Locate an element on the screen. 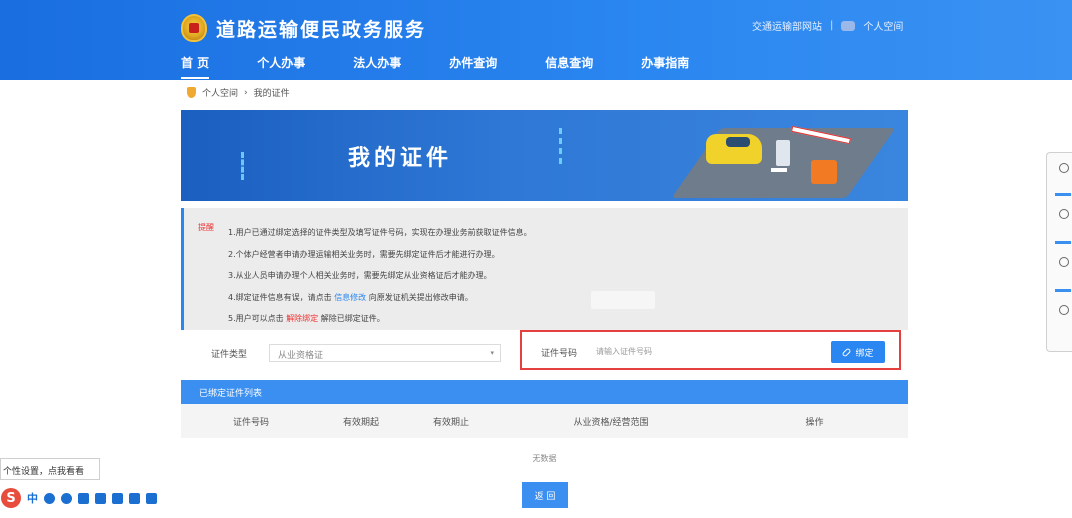  nav-case-query: 办件查询 is located at coordinates (473, 66).